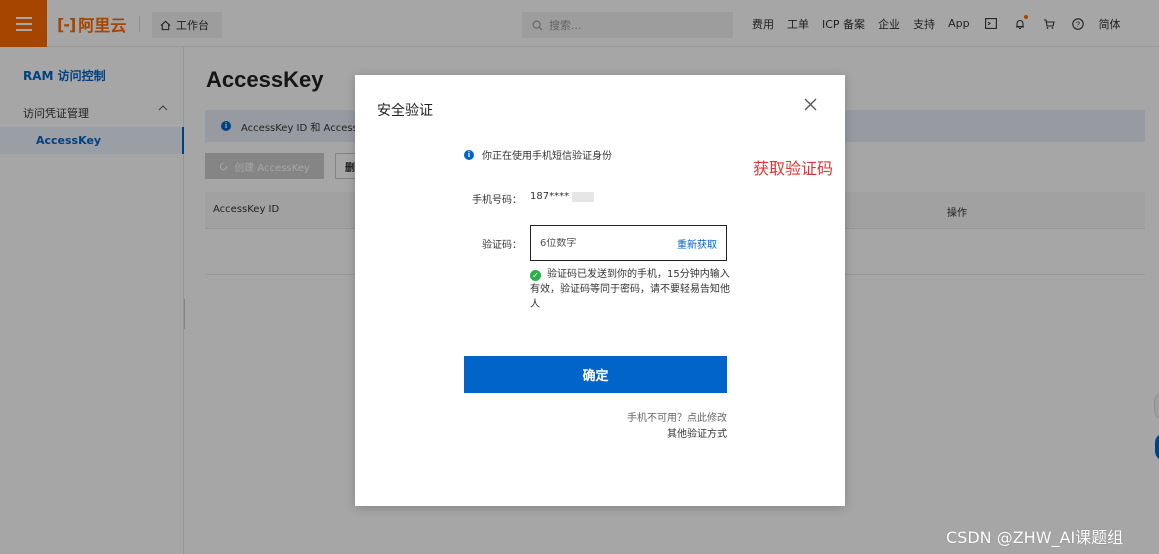 Image resolution: width=1159 pixels, height=554 pixels. What do you see at coordinates (469, 154) in the screenshot?
I see `info-icon: i` at bounding box center [469, 154].